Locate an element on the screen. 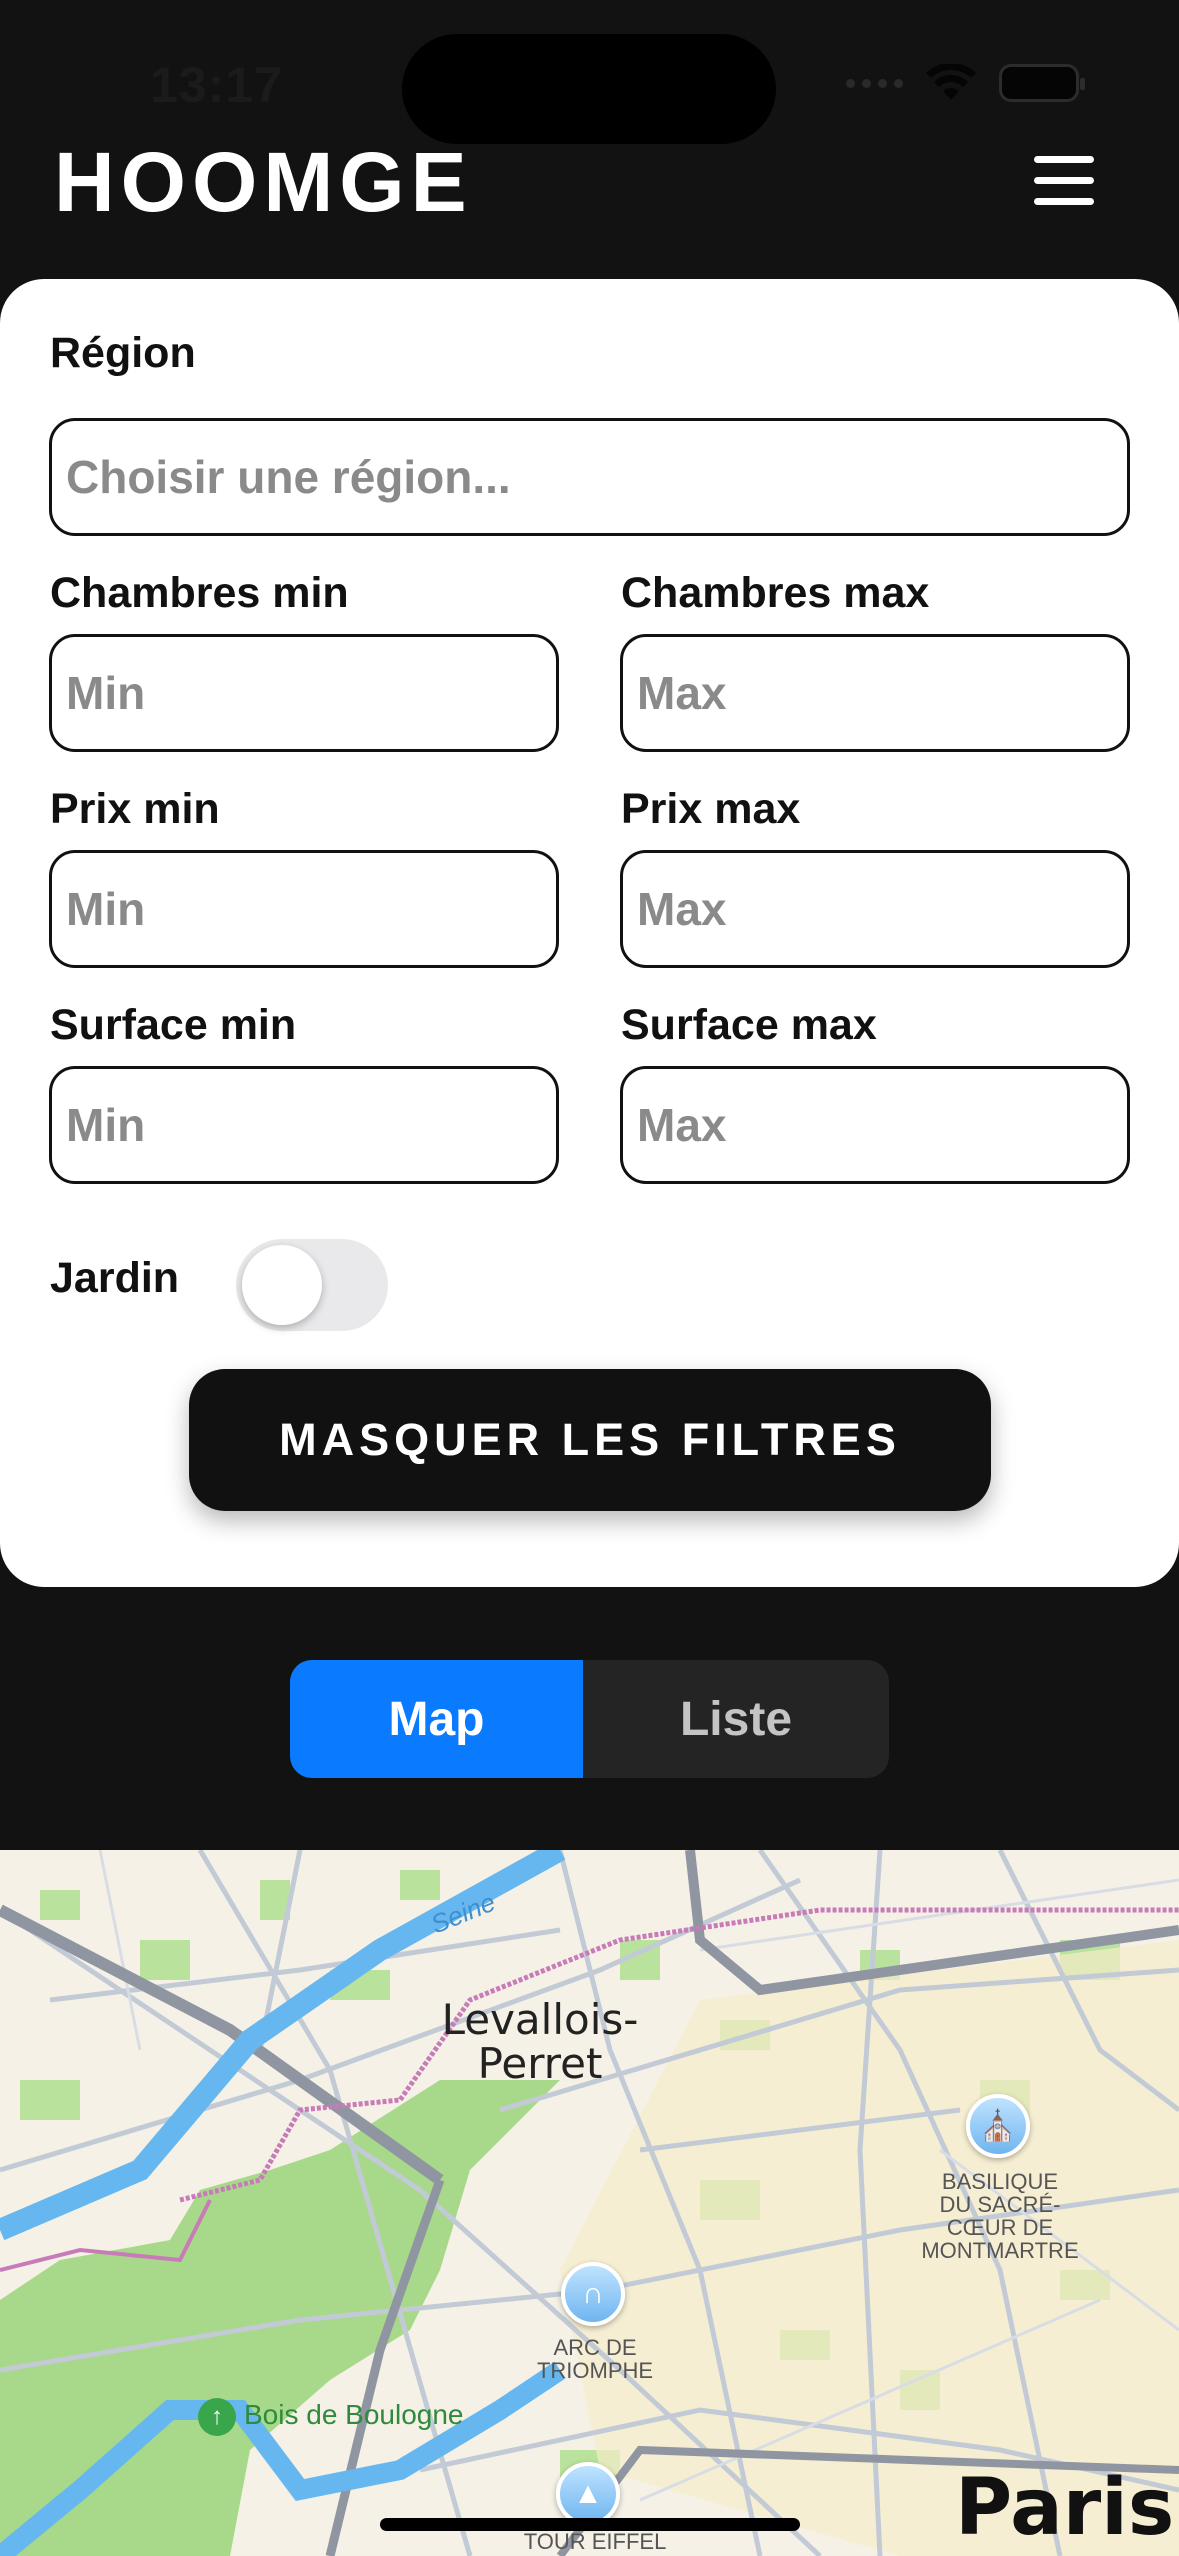 The height and width of the screenshot is (2556, 1179). surface-min-input is located at coordinates (304, 1125).